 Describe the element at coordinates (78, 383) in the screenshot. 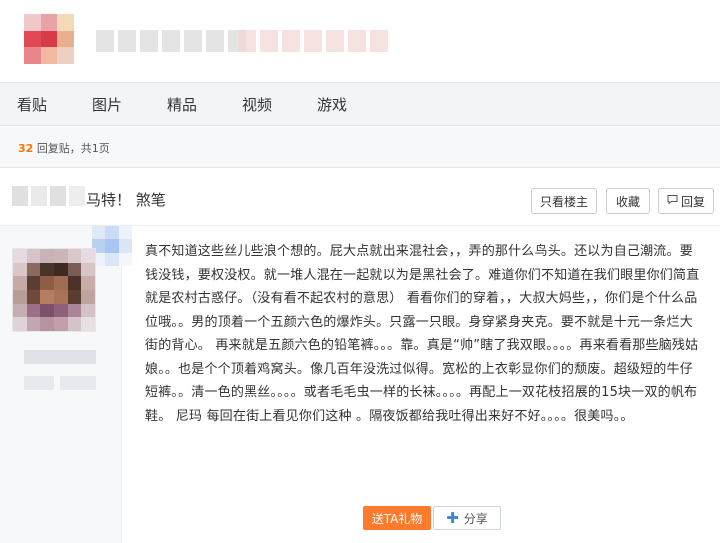

I see `author-title-blurred` at that location.